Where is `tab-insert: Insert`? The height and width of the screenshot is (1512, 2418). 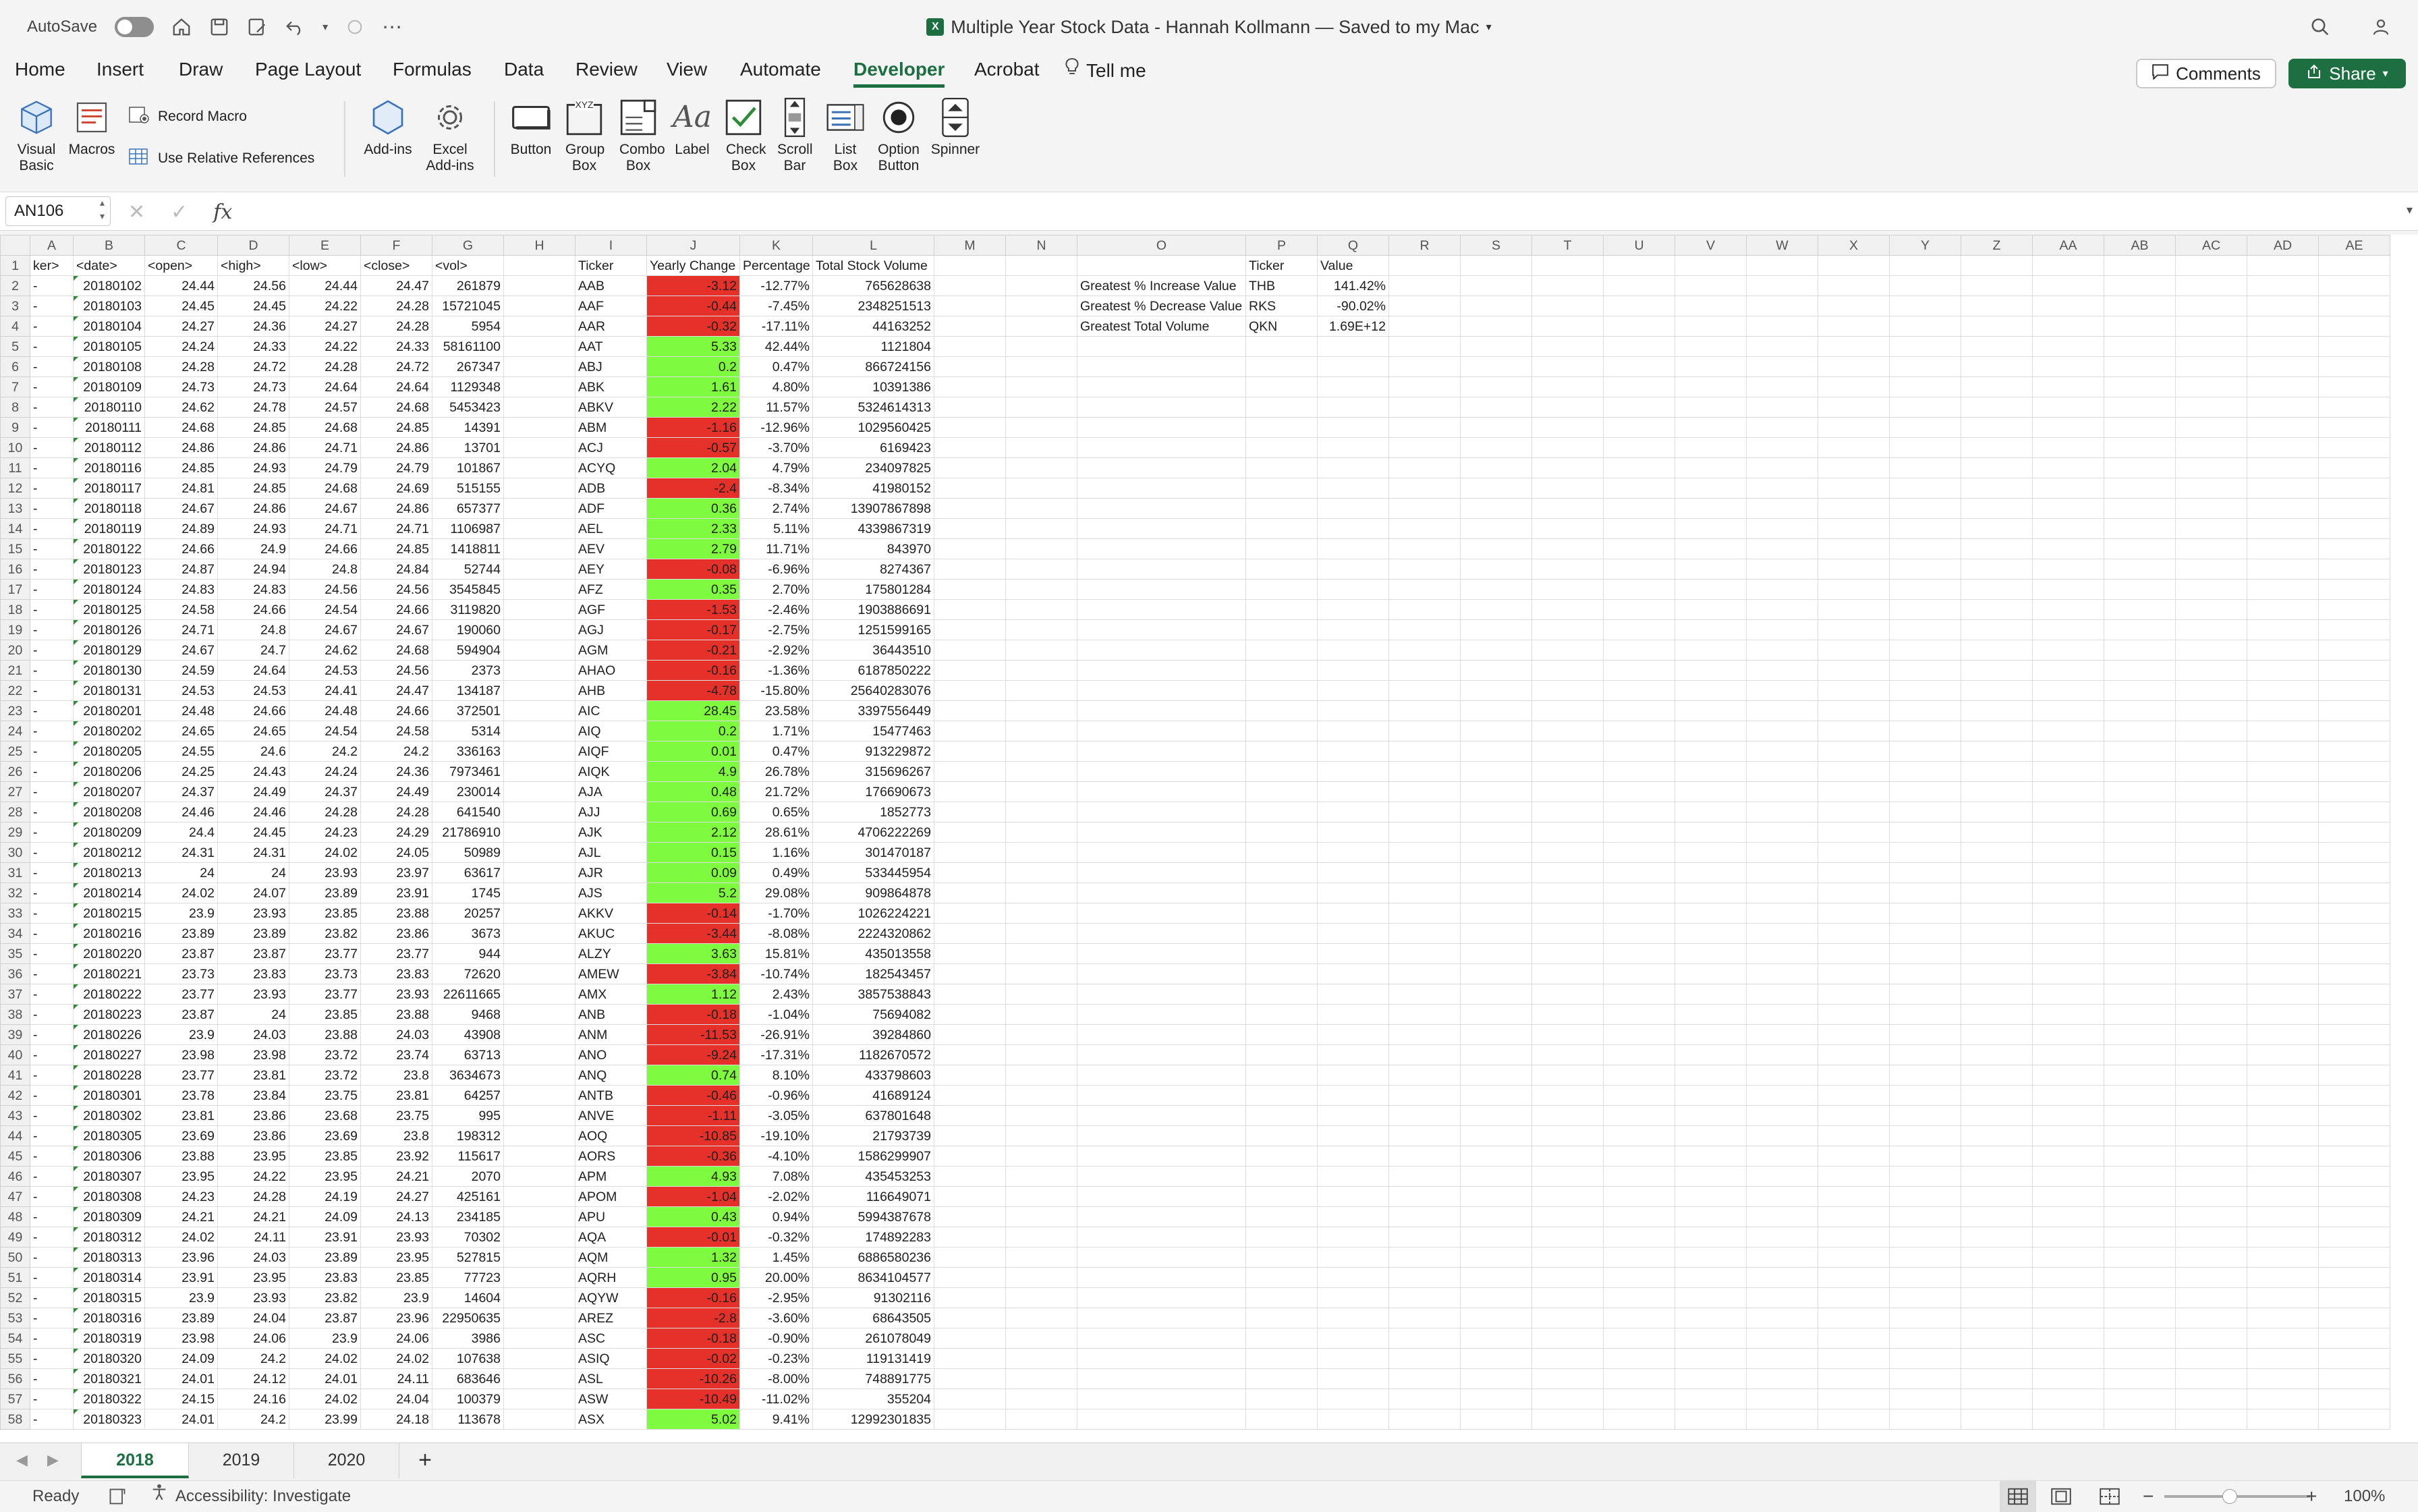 tab-insert: Insert is located at coordinates (120, 71).